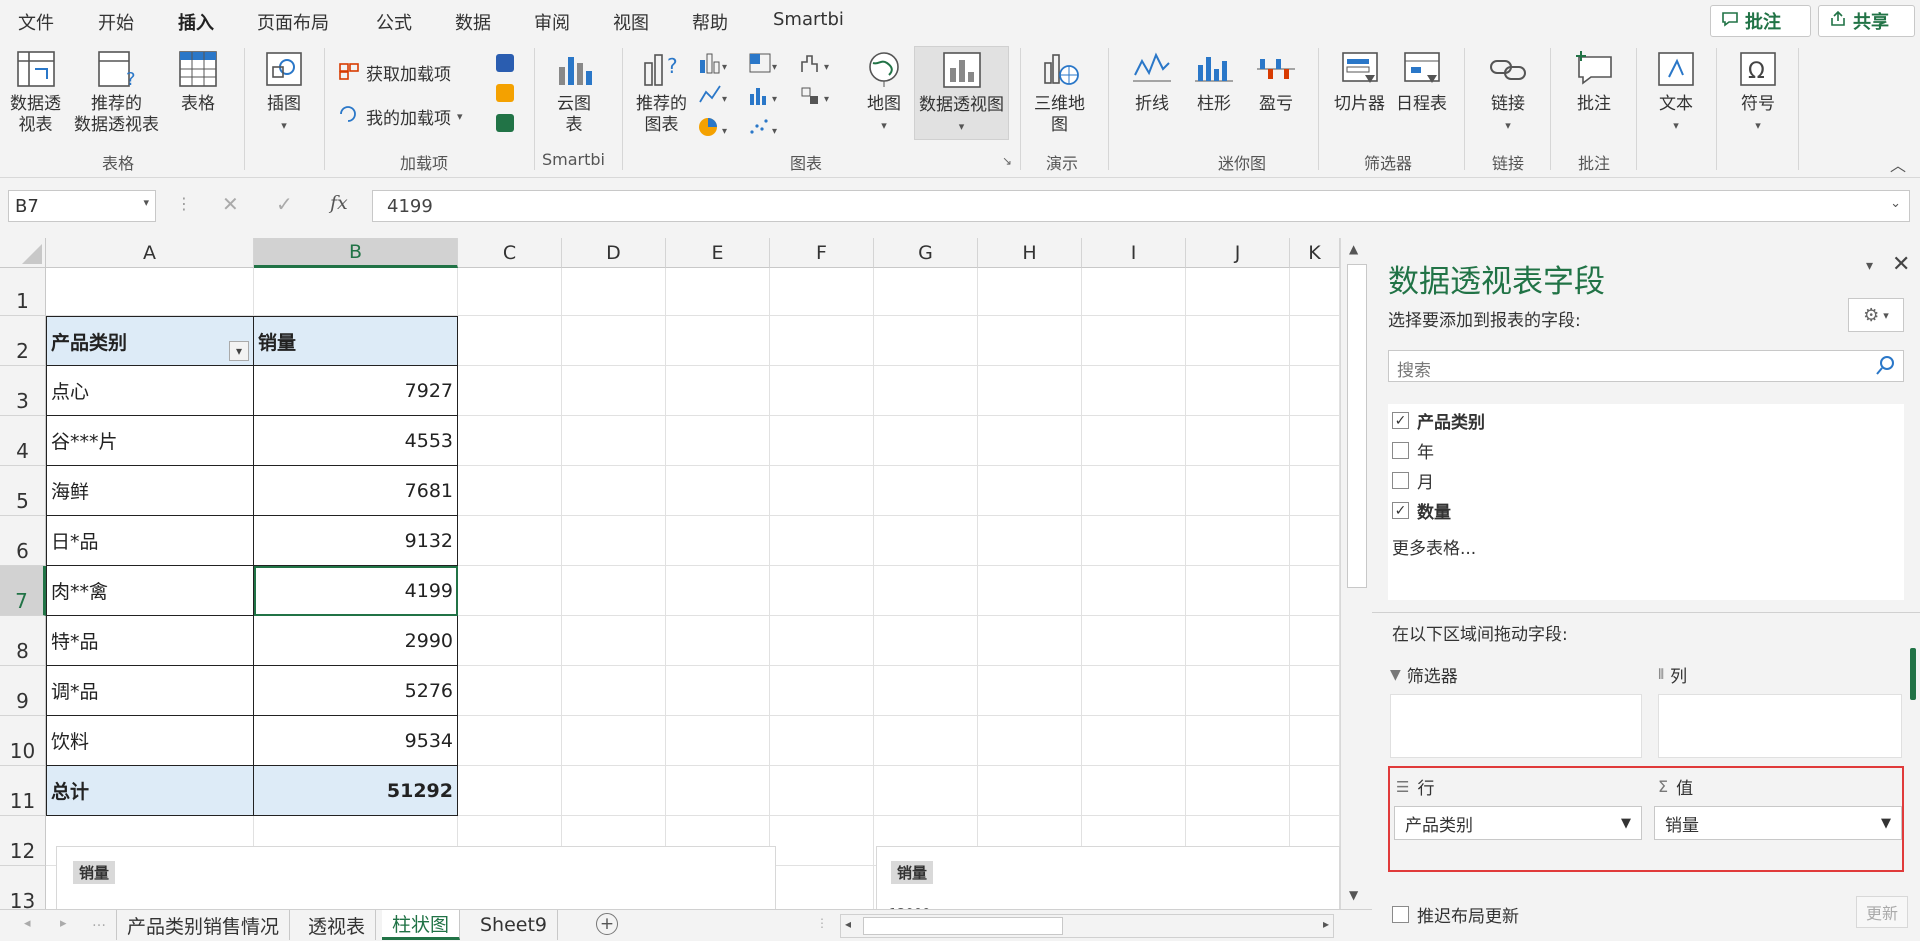 The image size is (1920, 941). What do you see at coordinates (710, 22) in the screenshot?
I see `tab-help: 帮助` at bounding box center [710, 22].